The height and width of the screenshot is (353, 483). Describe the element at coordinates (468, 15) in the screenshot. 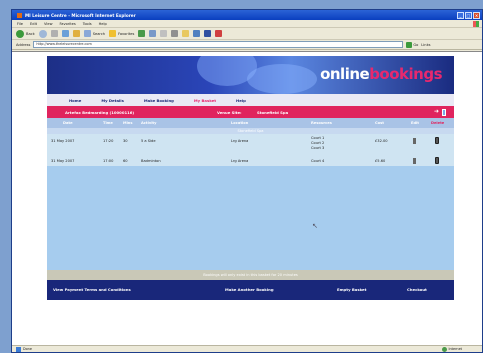

I see `maximize-button: □` at that location.